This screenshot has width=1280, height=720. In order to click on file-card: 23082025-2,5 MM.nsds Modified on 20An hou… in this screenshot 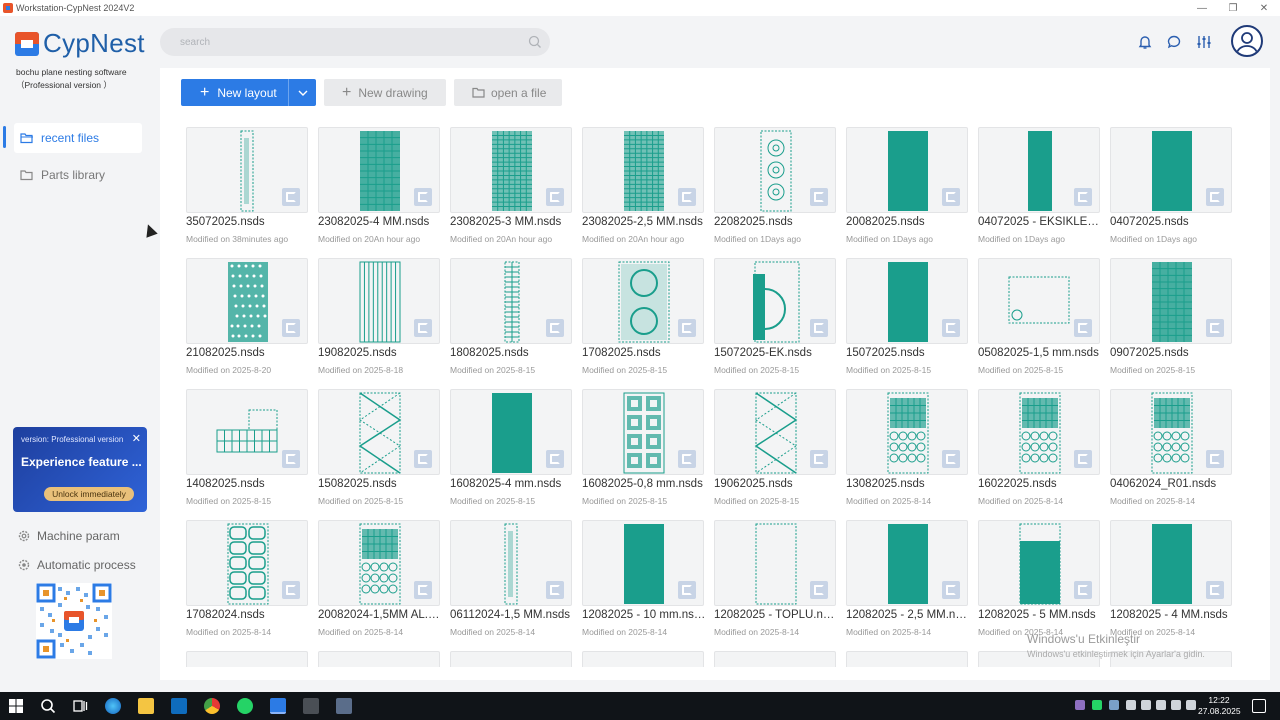, I will do `click(643, 188)`.